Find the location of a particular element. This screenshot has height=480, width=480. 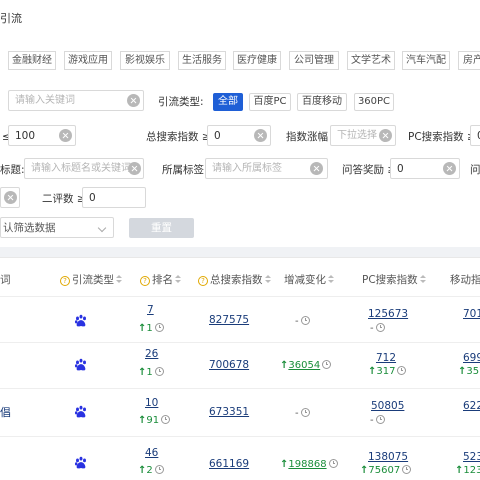

reset-button: 重置 is located at coordinates (161, 228).